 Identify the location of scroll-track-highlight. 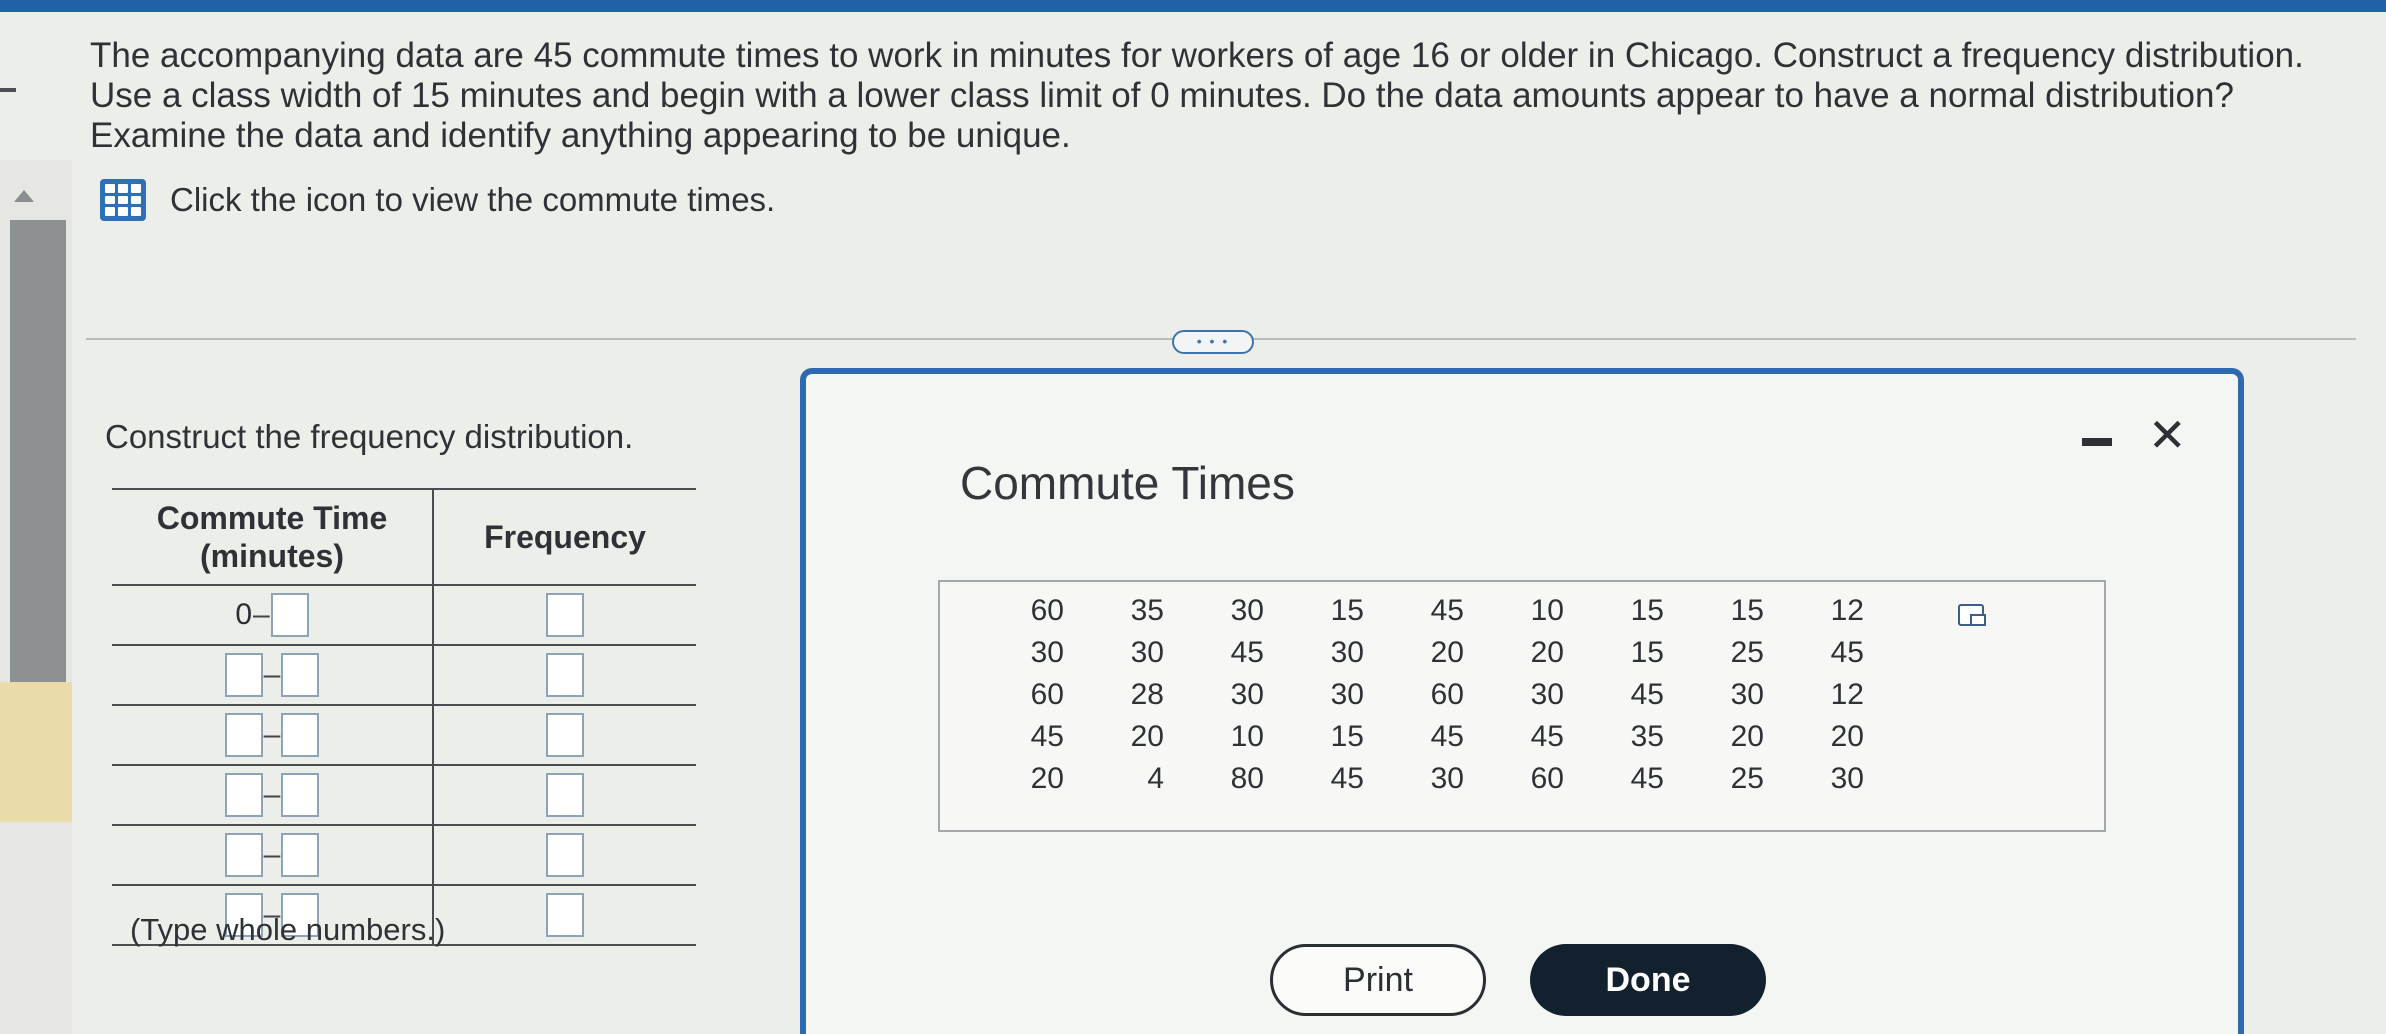
(36, 752).